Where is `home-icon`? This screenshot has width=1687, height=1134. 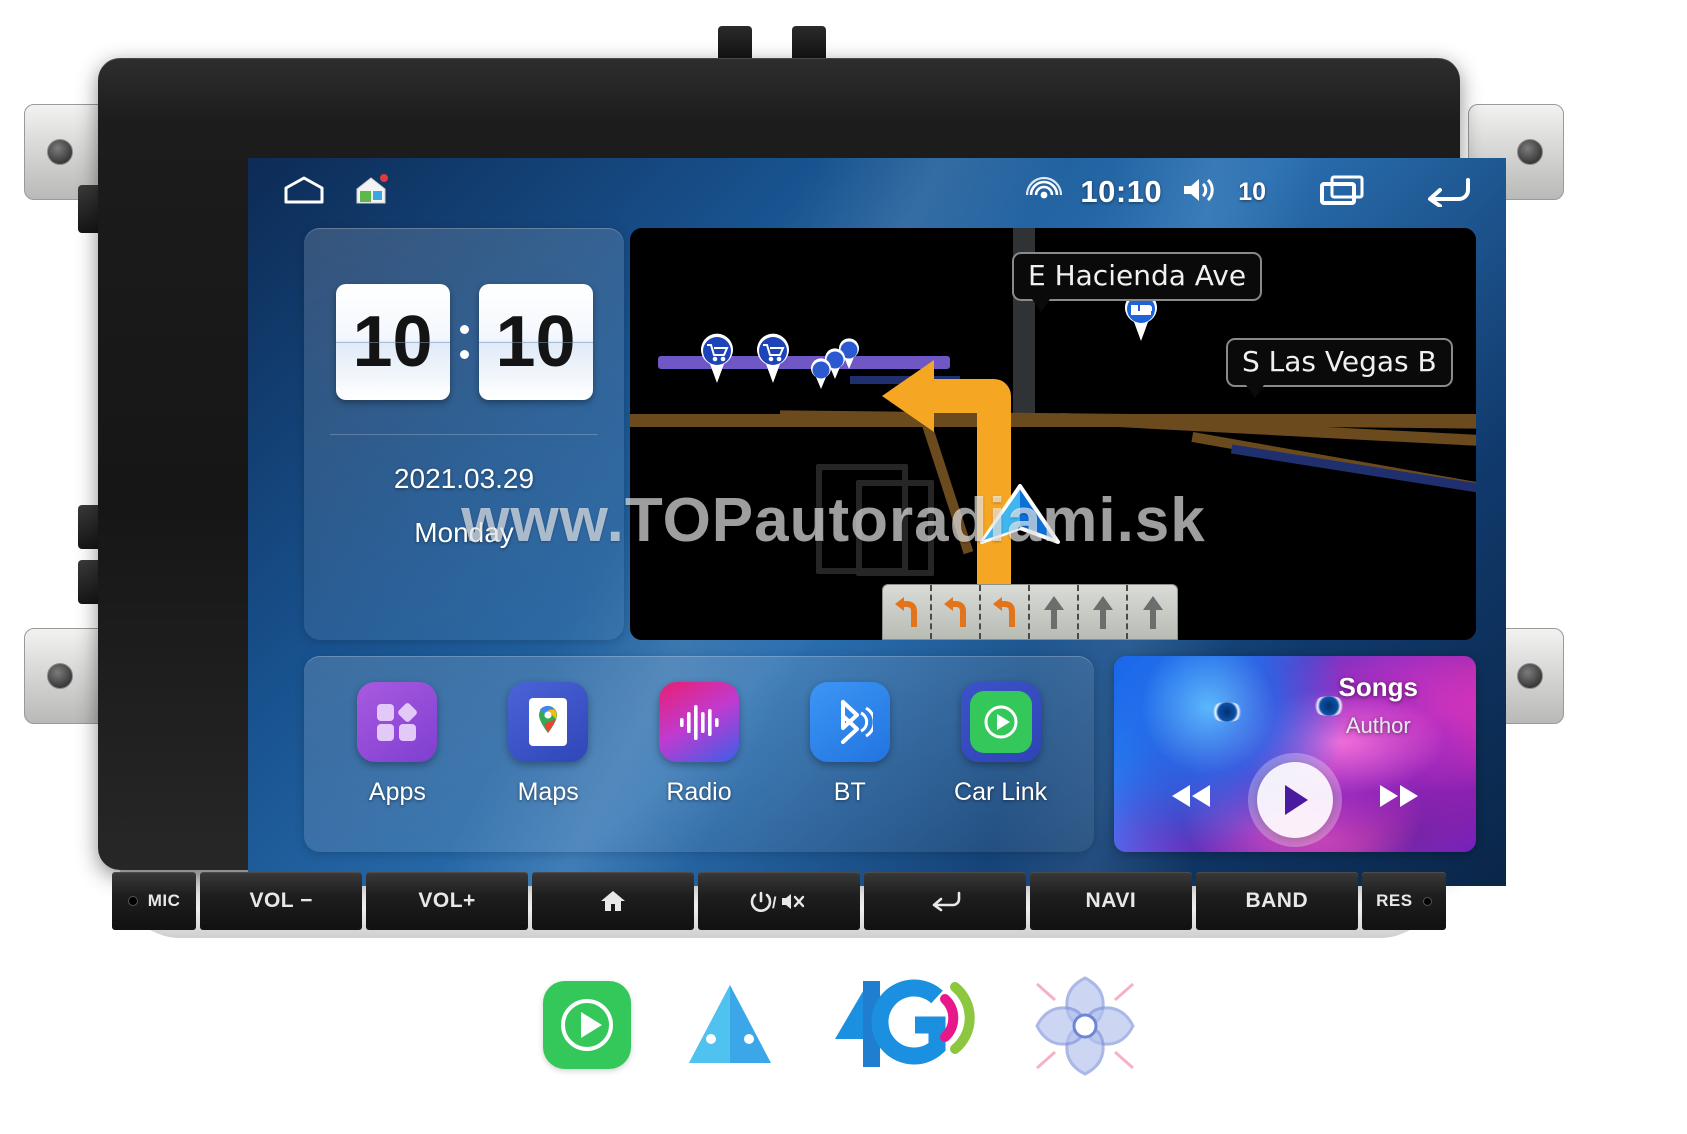 home-icon is located at coordinates (613, 901).